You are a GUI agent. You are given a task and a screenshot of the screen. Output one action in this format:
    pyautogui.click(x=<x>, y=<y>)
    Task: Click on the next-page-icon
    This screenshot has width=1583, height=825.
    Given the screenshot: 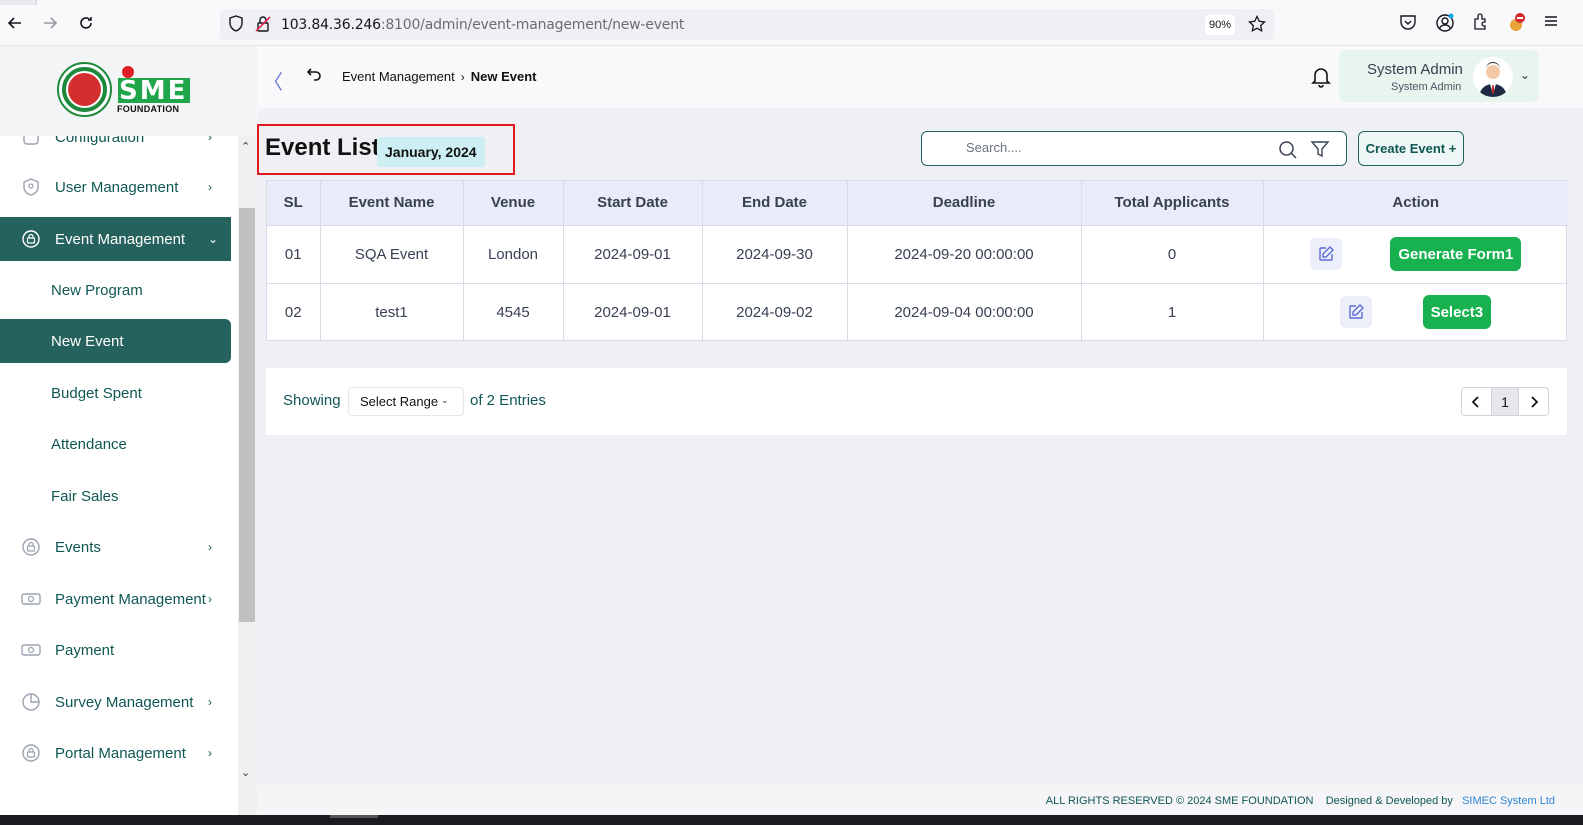 What is the action you would take?
    pyautogui.click(x=1533, y=401)
    